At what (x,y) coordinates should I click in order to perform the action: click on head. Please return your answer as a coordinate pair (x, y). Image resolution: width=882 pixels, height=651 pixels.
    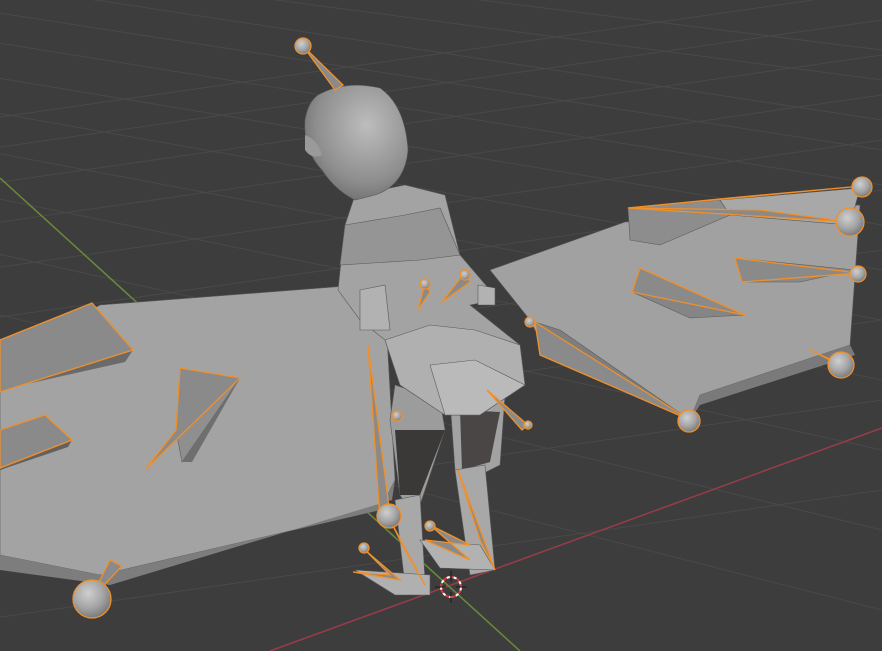
    Looking at the image, I should click on (356, 142).